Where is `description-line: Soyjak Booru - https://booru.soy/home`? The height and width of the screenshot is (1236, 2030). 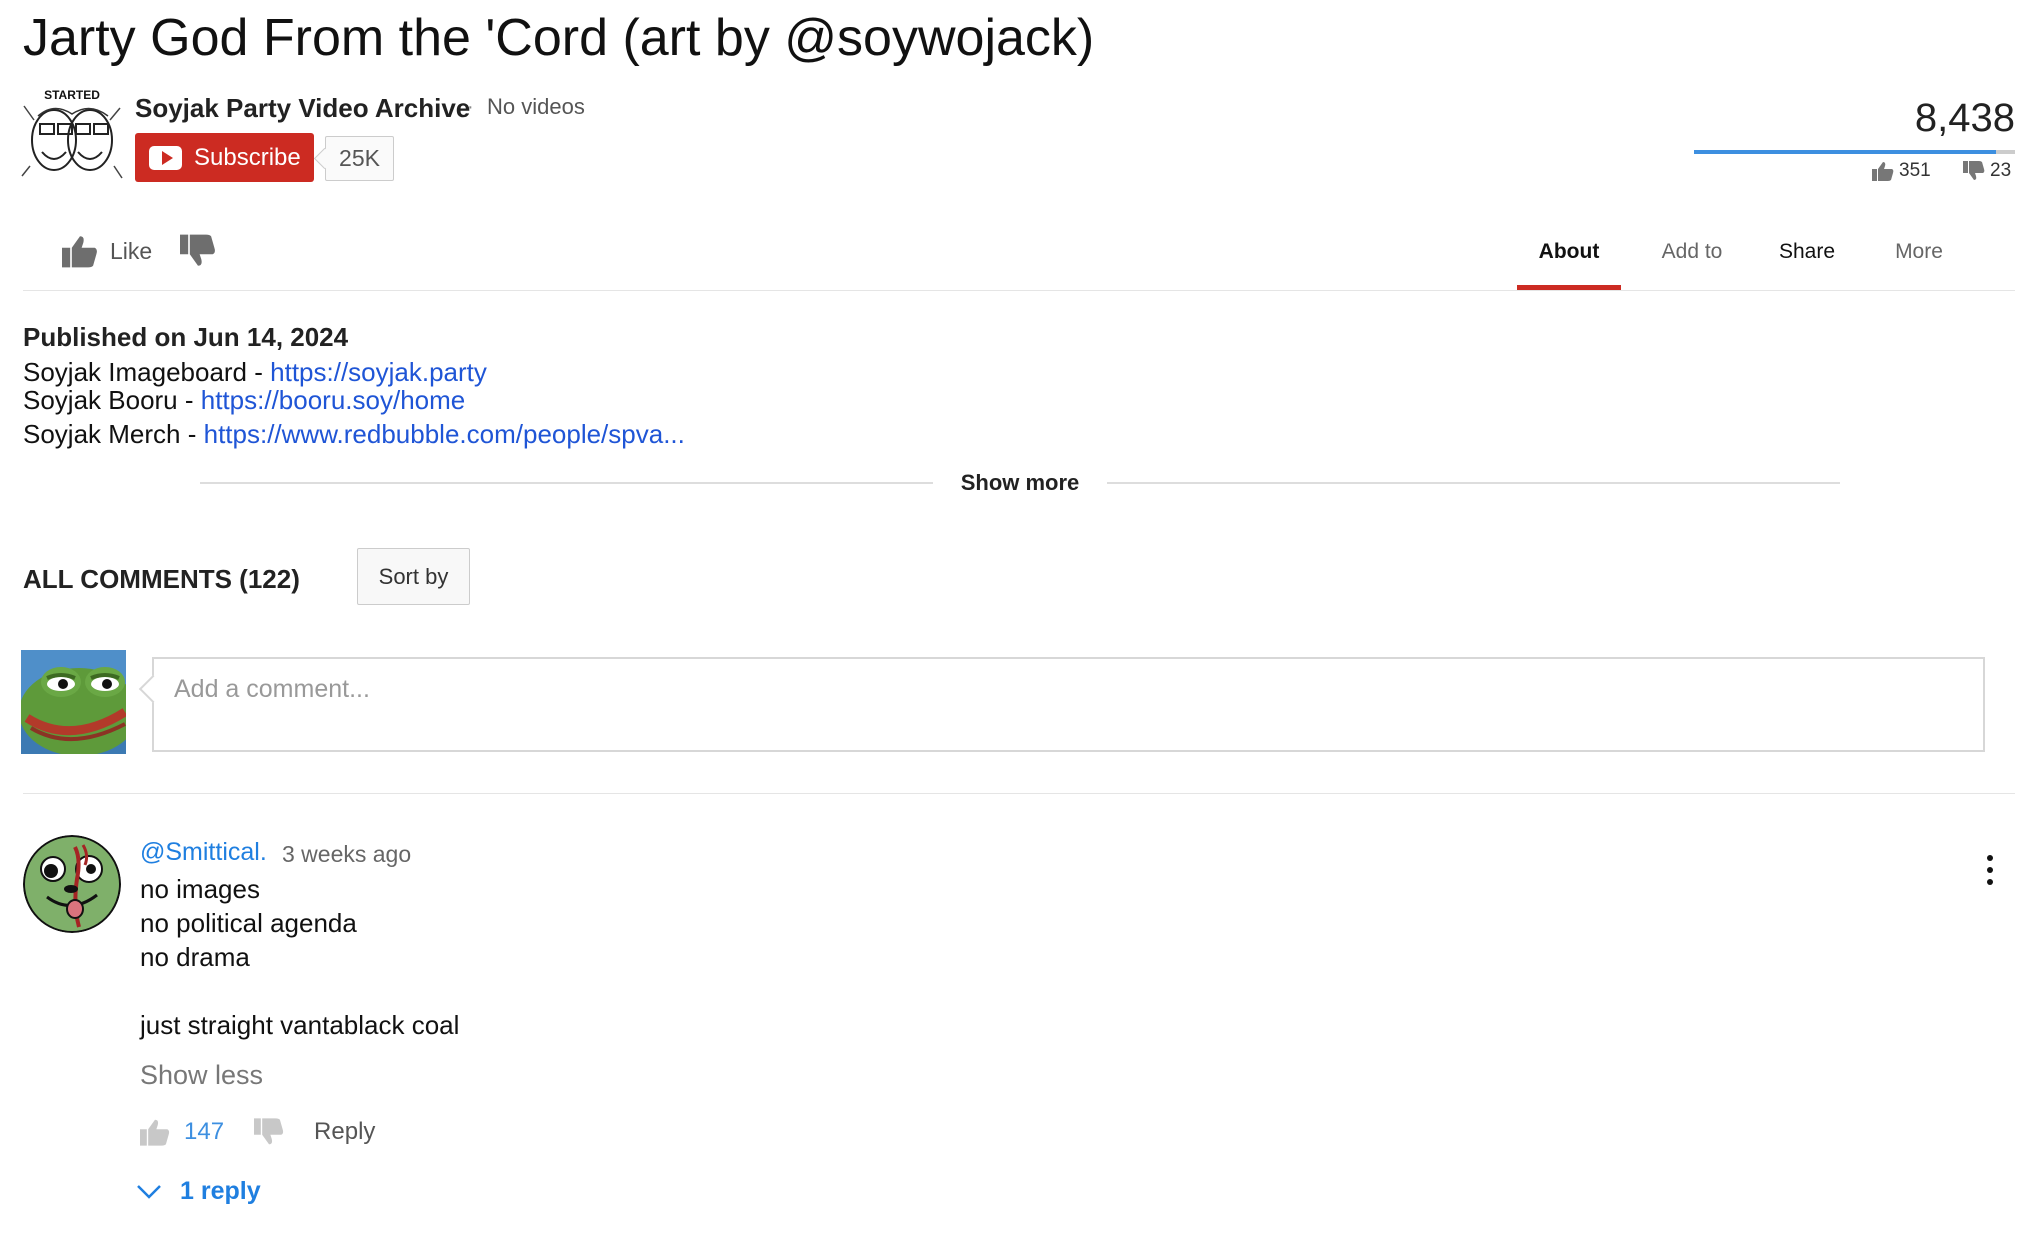
description-line: Soyjak Booru - https://booru.soy/home is located at coordinates (244, 400).